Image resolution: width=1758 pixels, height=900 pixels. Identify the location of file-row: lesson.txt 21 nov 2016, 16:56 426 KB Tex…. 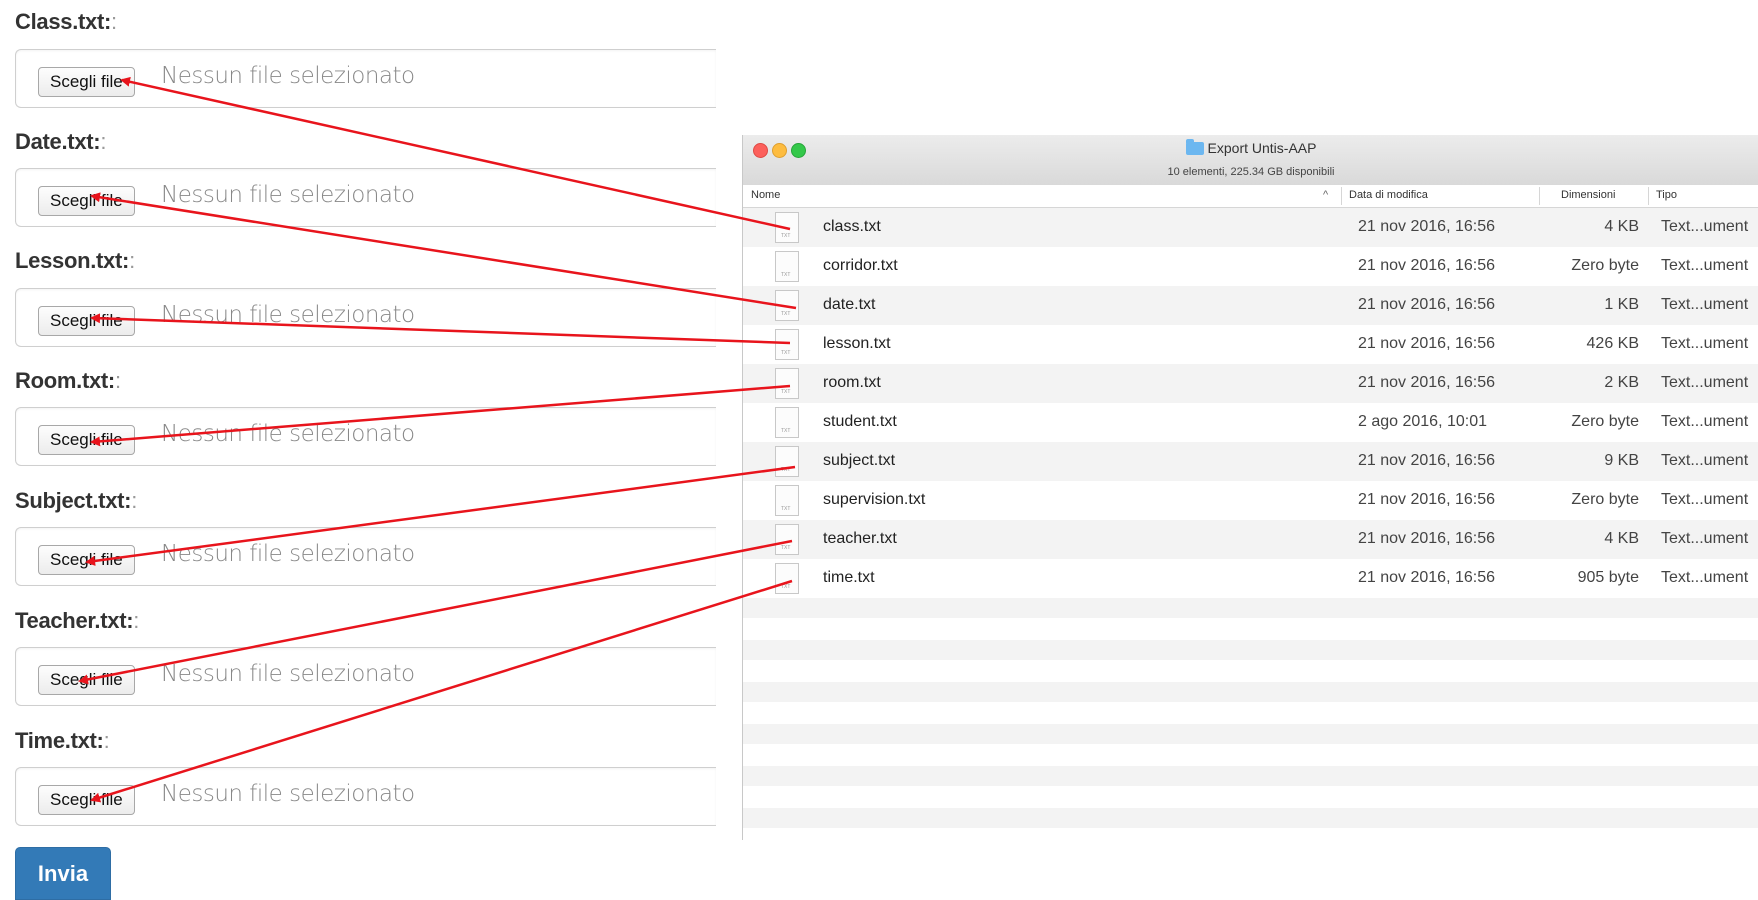
(1250, 344).